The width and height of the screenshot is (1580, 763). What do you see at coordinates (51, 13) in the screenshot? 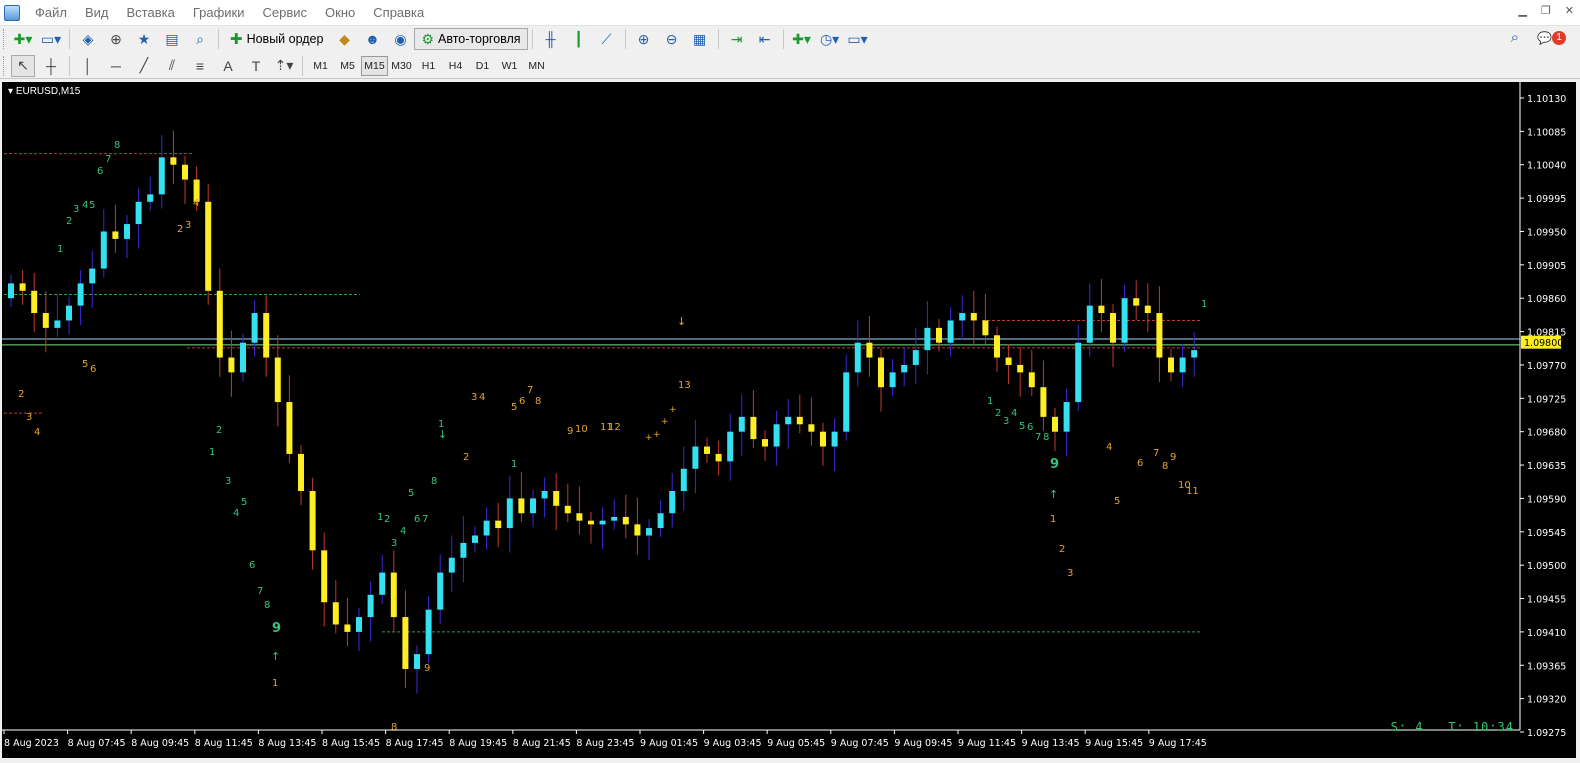
I see `menu-file: Файл` at bounding box center [51, 13].